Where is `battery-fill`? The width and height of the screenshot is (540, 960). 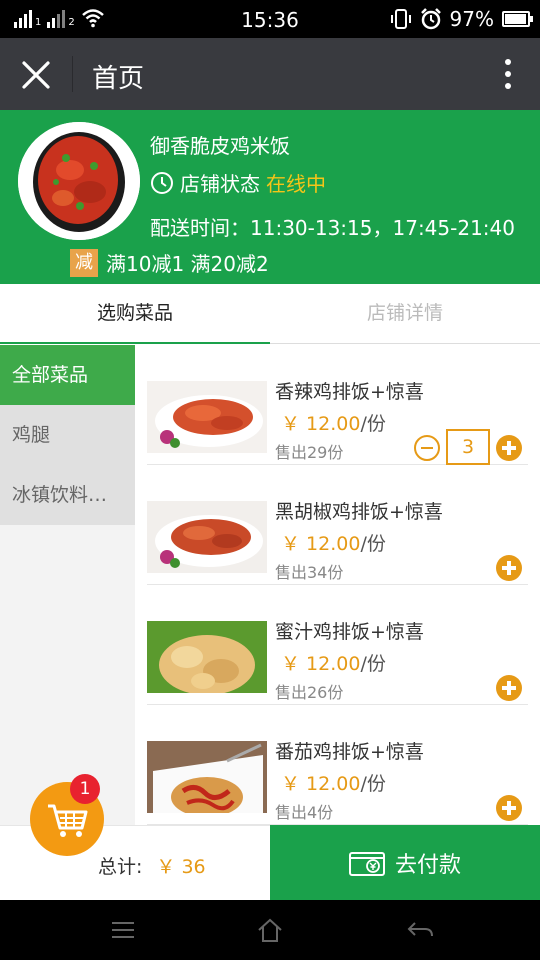 battery-fill is located at coordinates (516, 19).